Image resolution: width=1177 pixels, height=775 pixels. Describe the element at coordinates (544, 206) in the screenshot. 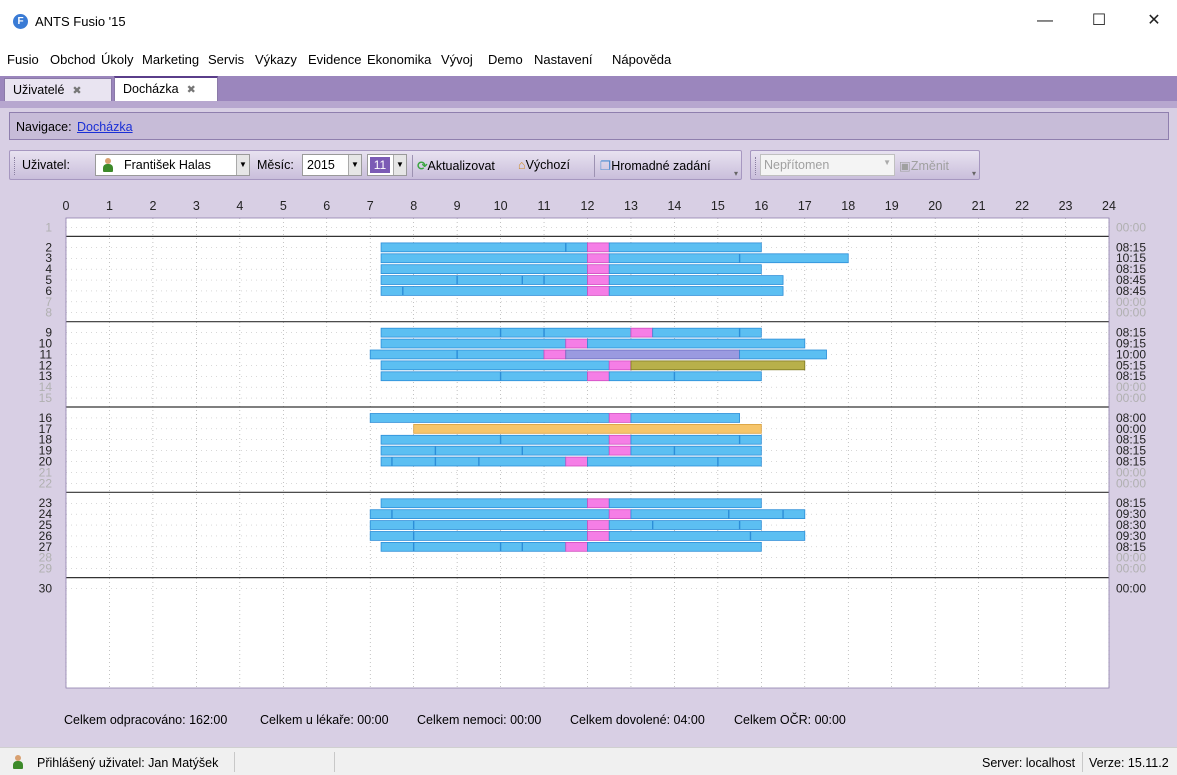

I see `x-tick-label: 11` at that location.